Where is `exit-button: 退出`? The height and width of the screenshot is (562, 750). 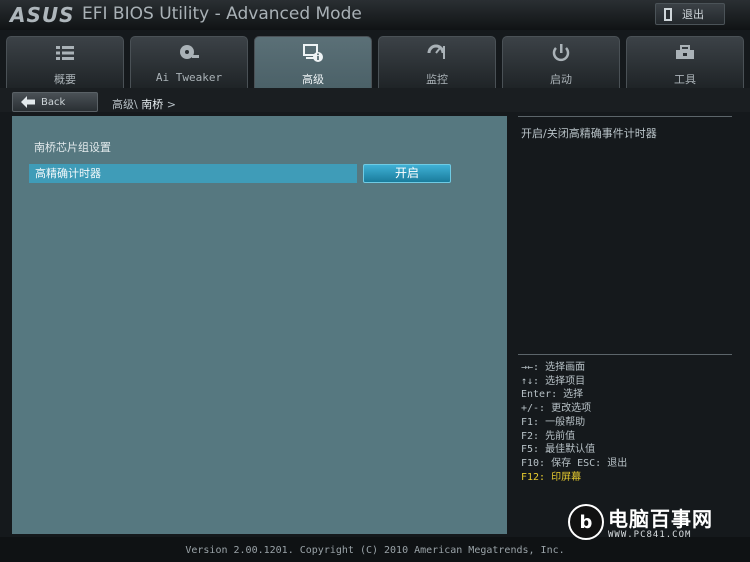 exit-button: 退出 is located at coordinates (690, 14).